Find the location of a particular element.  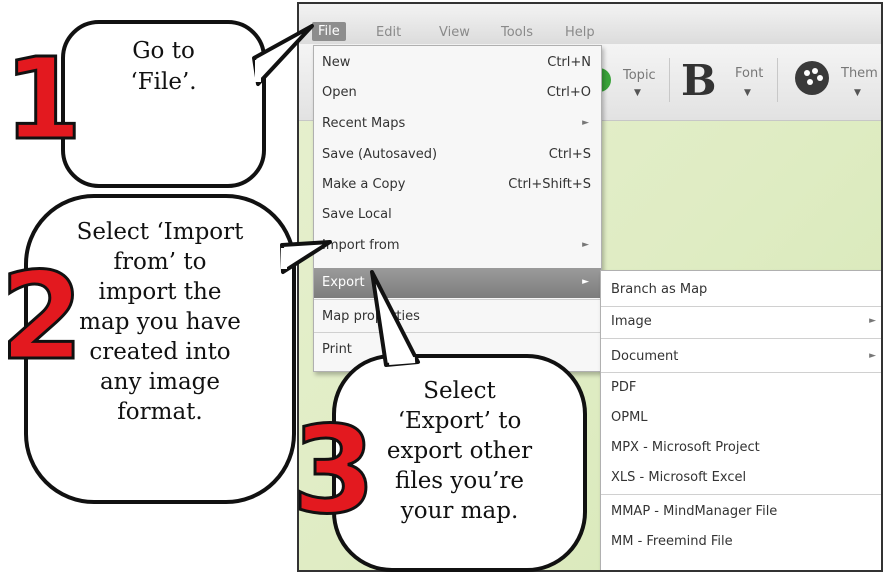

bold-button: B is located at coordinates (699, 81).